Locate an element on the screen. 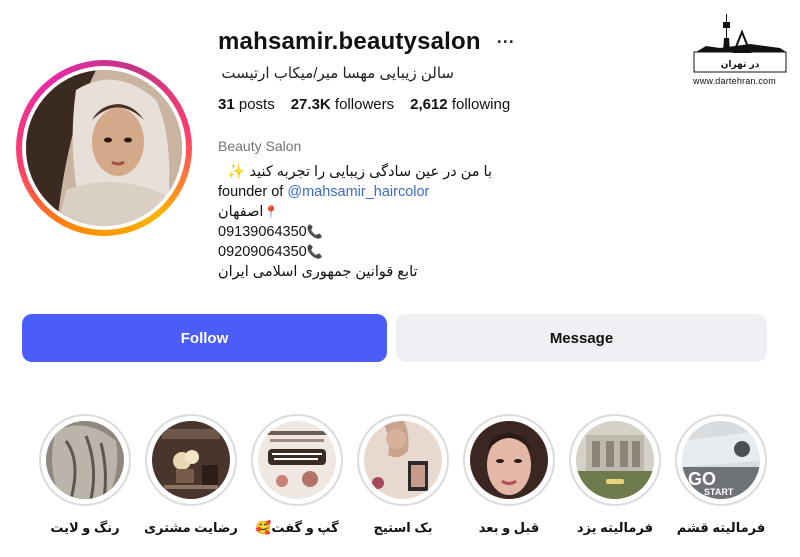 The image size is (800, 557). highlight-formal-qeshm: GO START فرمالیته قشم is located at coordinates (721, 475).